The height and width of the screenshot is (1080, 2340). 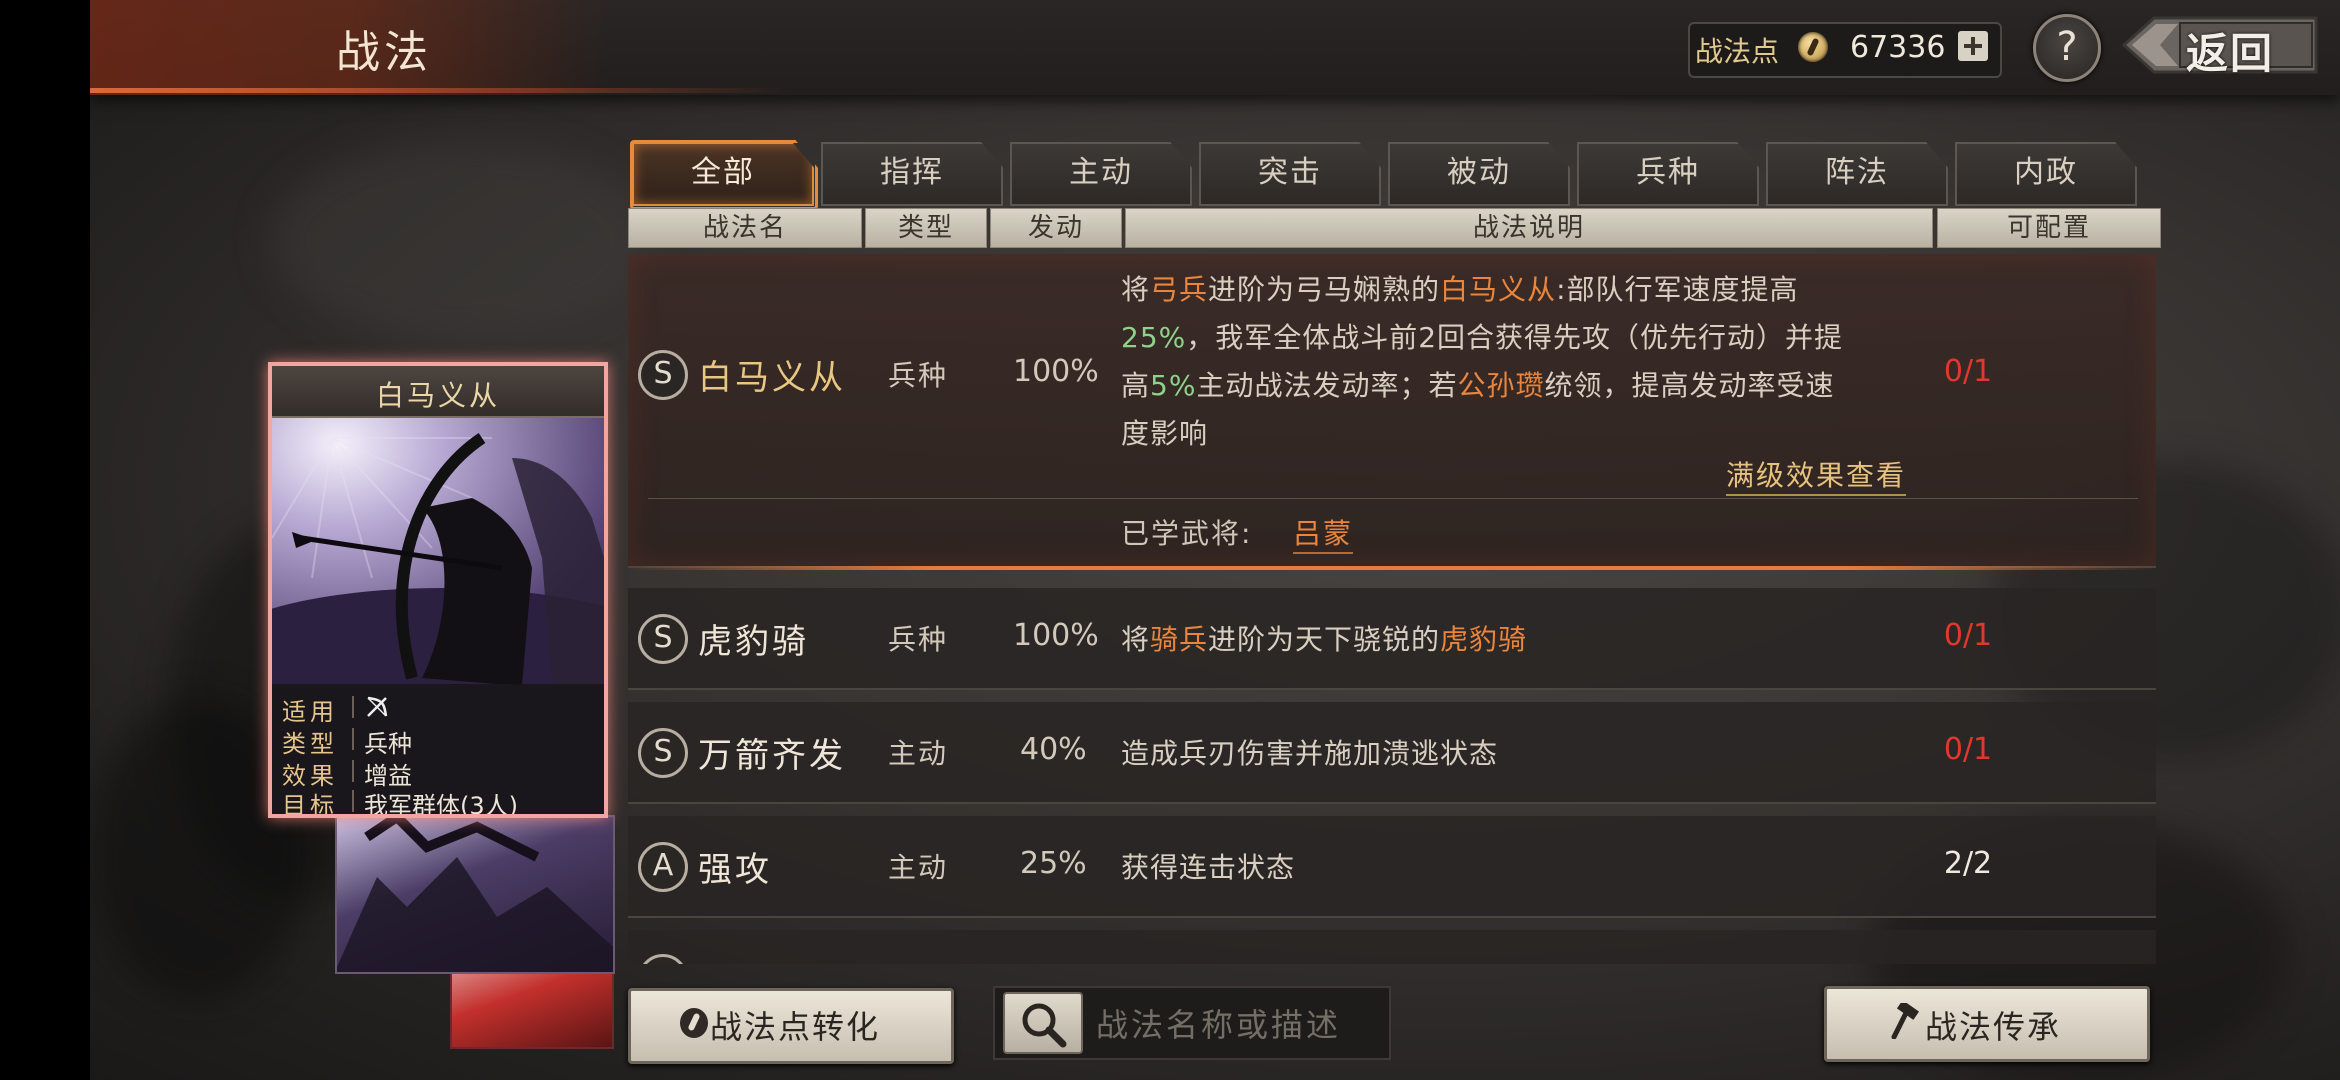 I want to click on skill-card-preview: 白马义从 适用 类型 兵种 效果 增益 目标 我军群体(3人), so click(x=438, y=590).